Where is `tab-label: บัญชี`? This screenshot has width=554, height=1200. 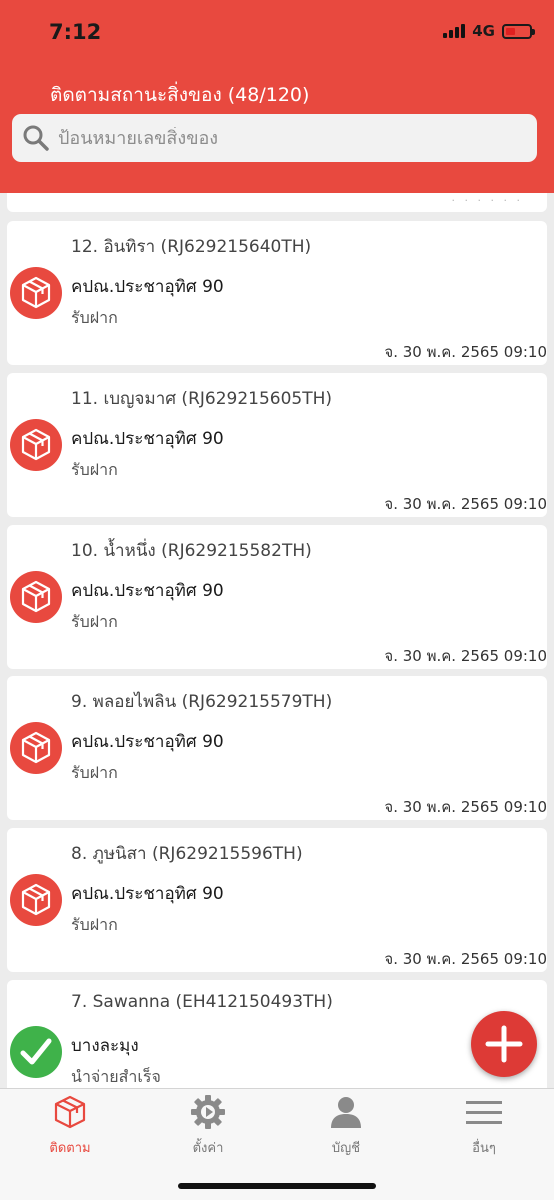
tab-label: บัญชี is located at coordinates (346, 1148).